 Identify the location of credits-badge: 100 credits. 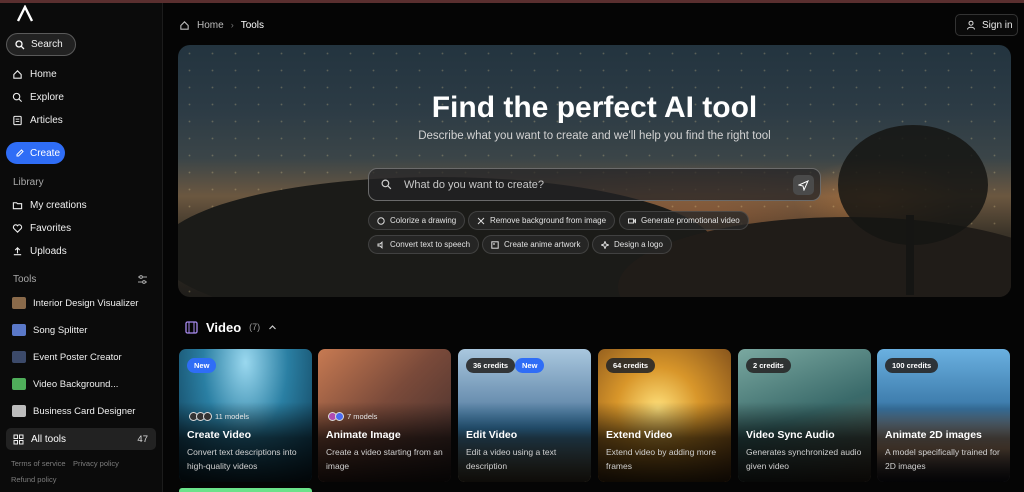
(912, 365).